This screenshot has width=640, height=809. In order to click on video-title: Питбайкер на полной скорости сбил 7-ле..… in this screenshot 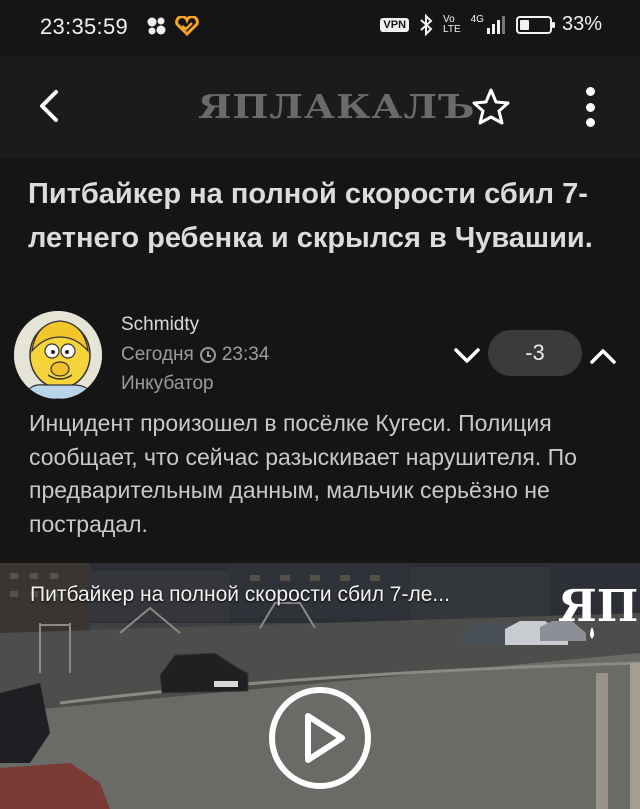, I will do `click(240, 594)`.